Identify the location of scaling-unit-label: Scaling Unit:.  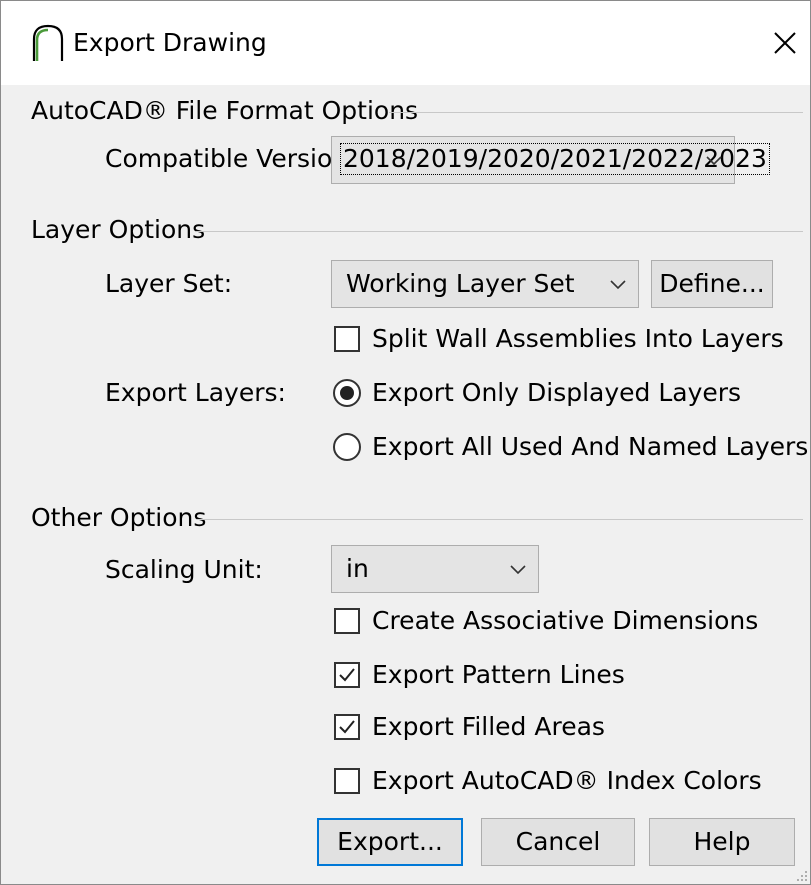
(184, 569).